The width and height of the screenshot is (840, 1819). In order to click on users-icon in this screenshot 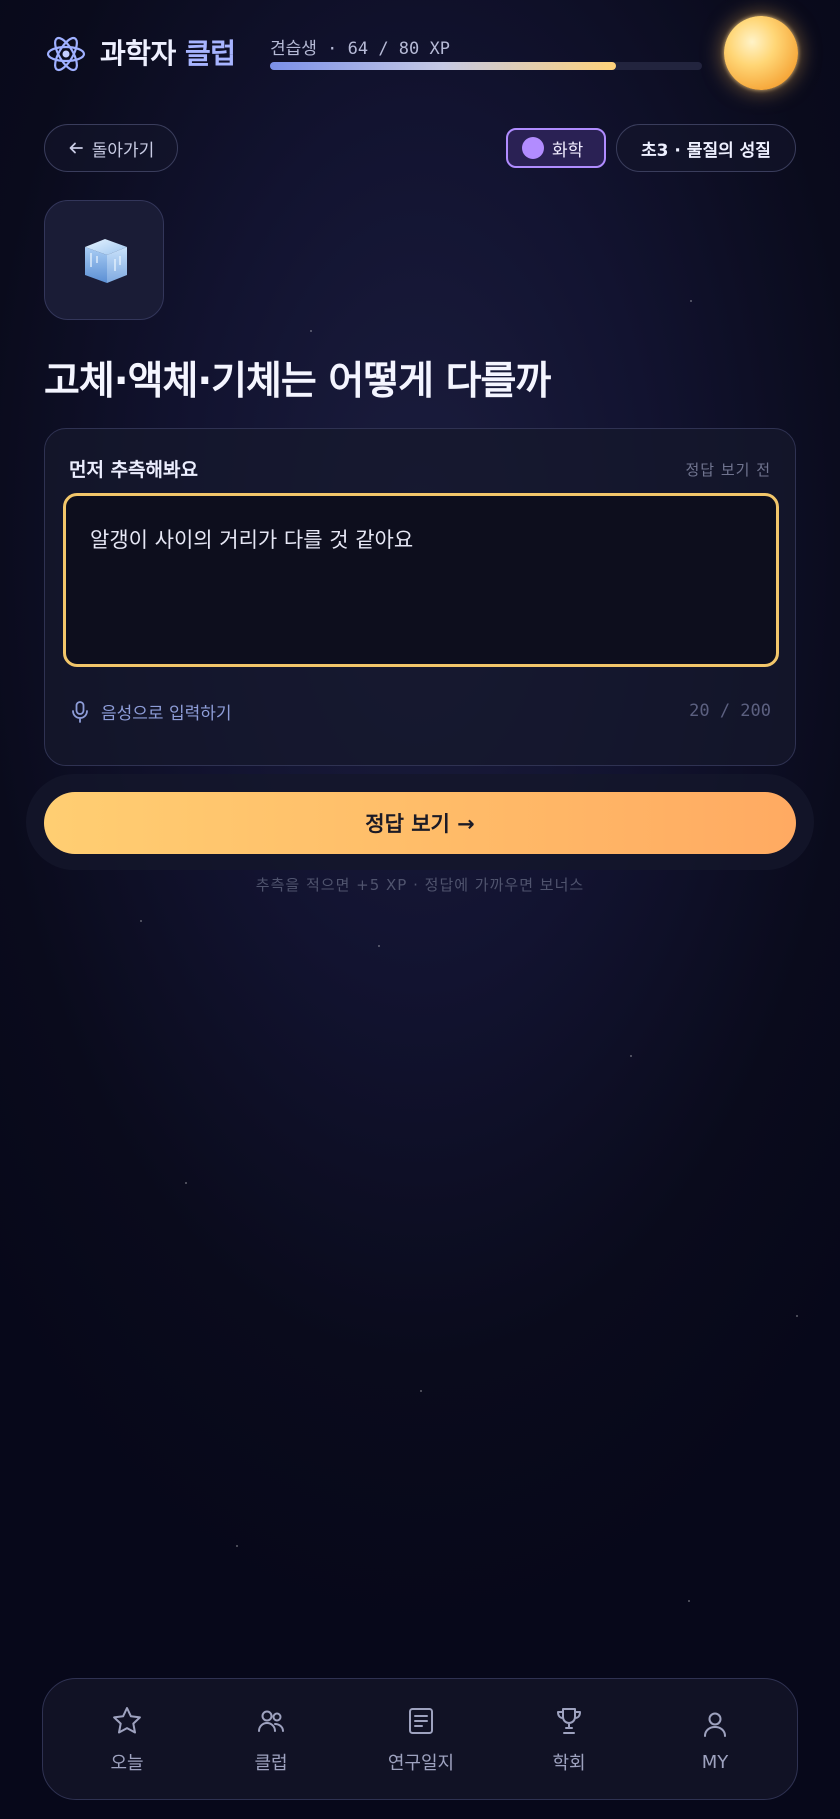, I will do `click(271, 1721)`.